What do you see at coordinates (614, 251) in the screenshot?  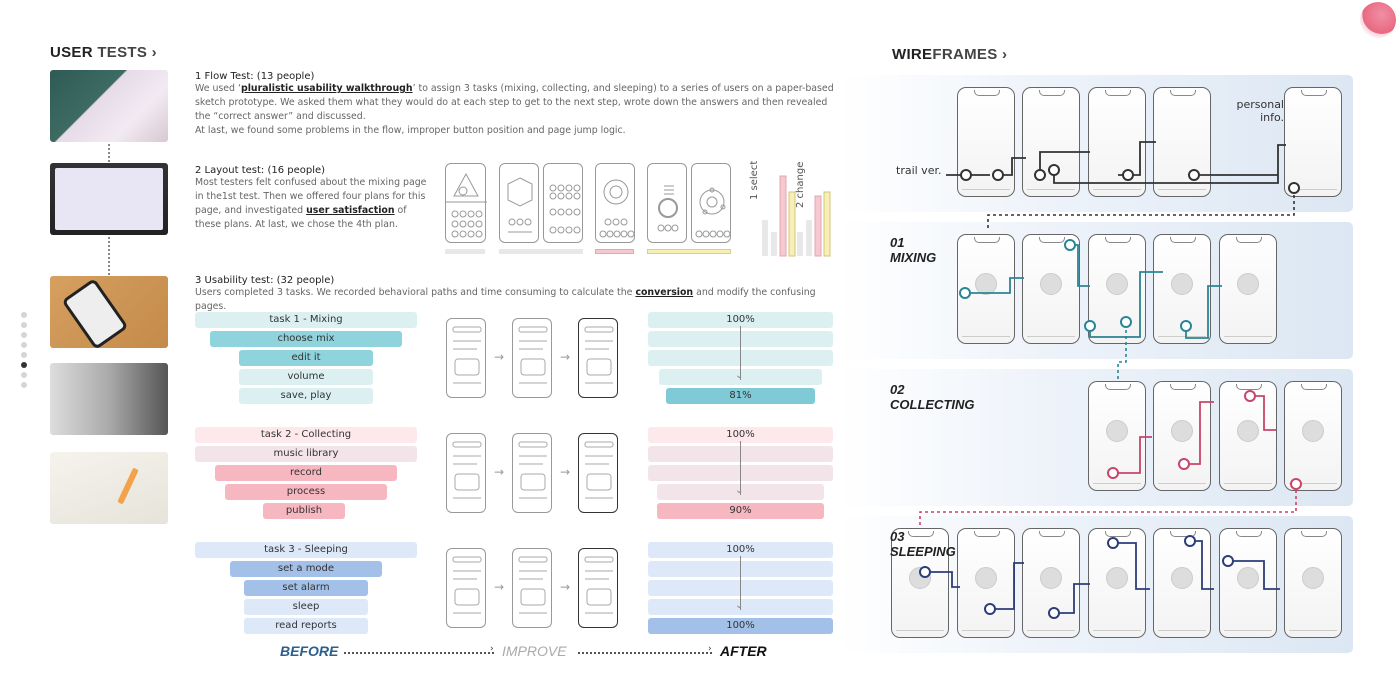 I see `plan-bar-pink` at bounding box center [614, 251].